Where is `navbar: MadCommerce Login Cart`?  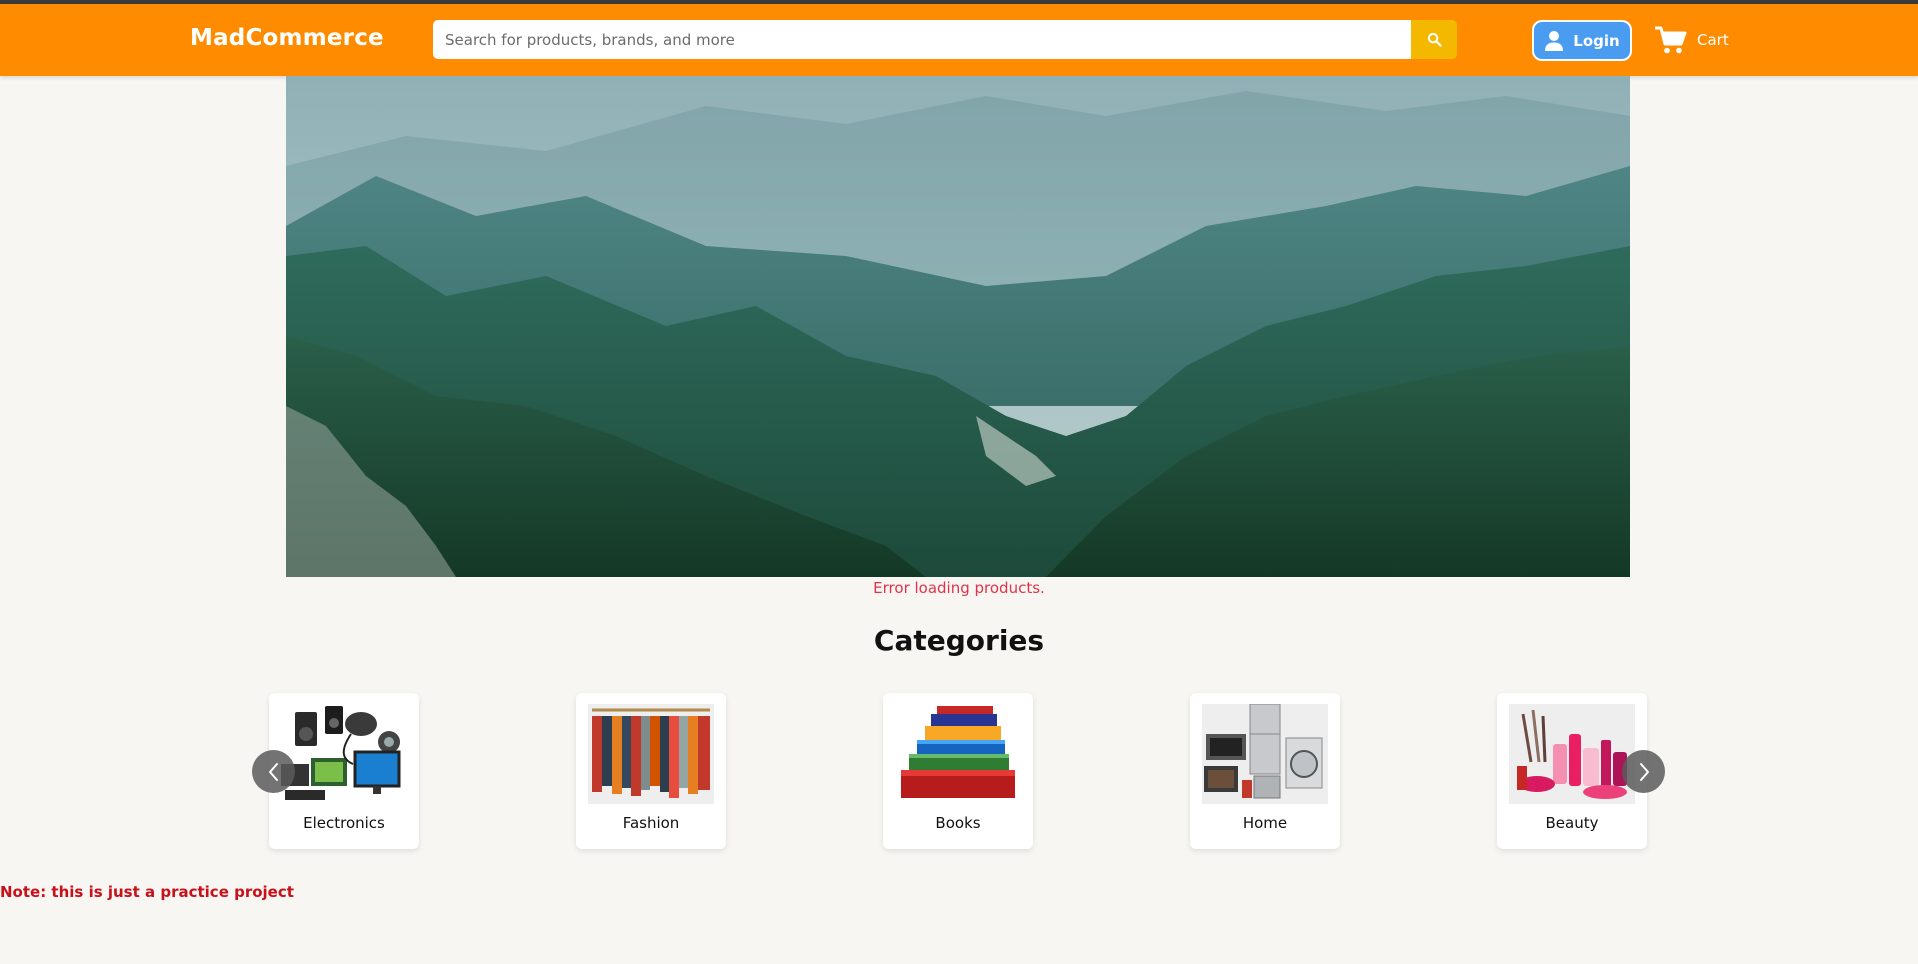
navbar: MadCommerce Login Cart is located at coordinates (959, 40).